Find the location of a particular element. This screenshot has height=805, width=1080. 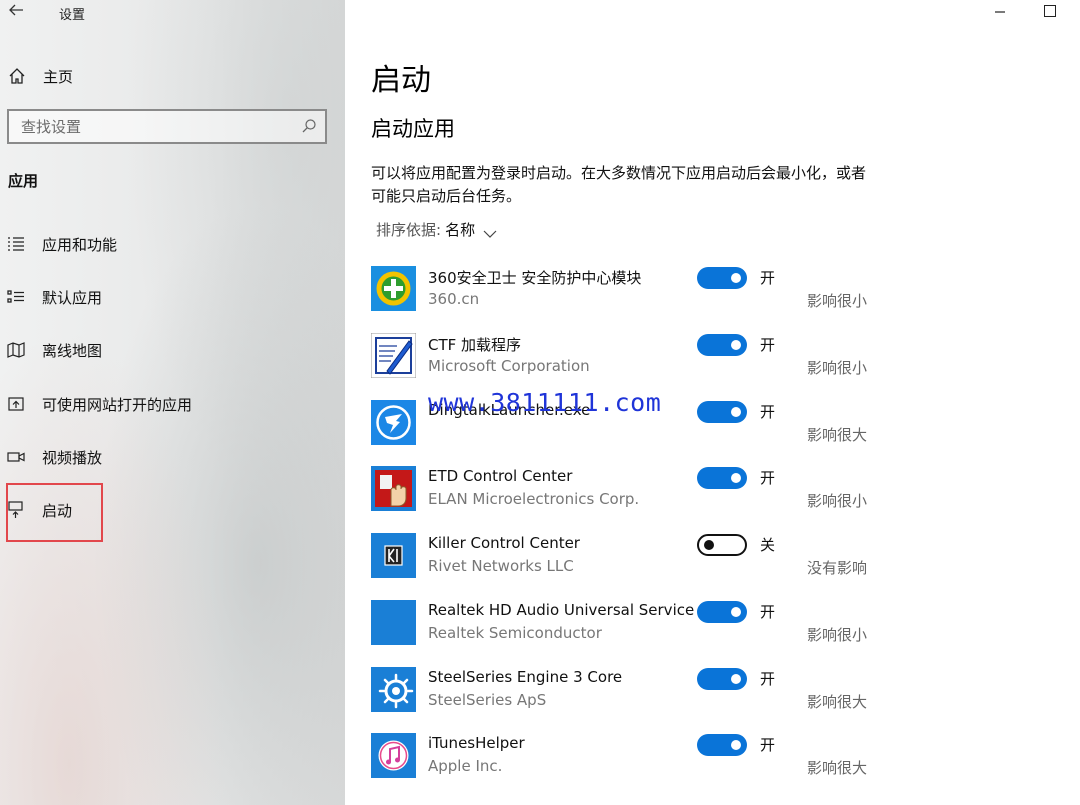

toggle-state: 关 is located at coordinates (768, 545).